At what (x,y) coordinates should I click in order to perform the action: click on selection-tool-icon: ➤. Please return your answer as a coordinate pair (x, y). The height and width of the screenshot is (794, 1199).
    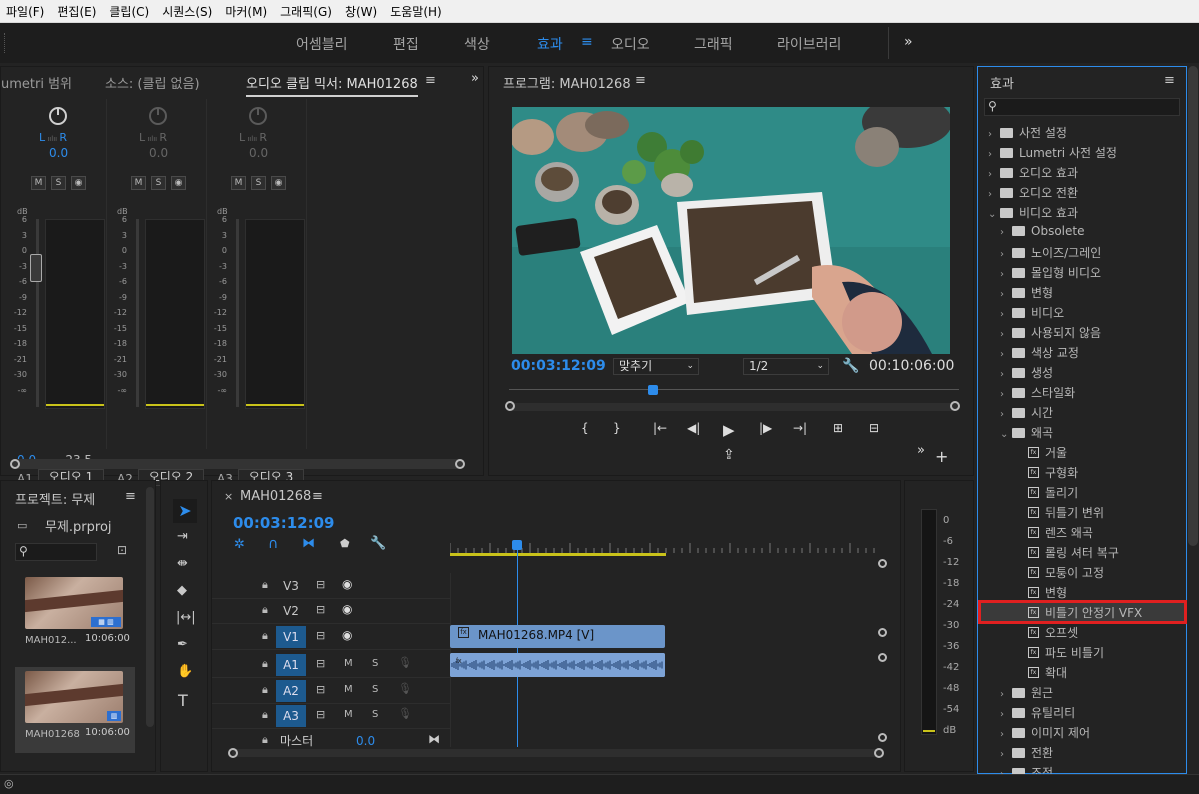
    Looking at the image, I should click on (185, 511).